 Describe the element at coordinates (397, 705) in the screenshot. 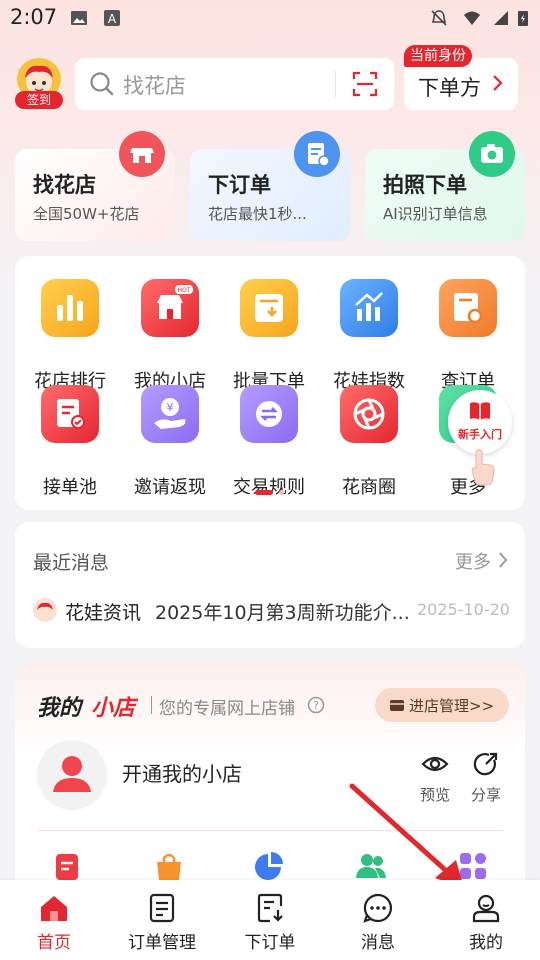

I see `store-icon` at that location.